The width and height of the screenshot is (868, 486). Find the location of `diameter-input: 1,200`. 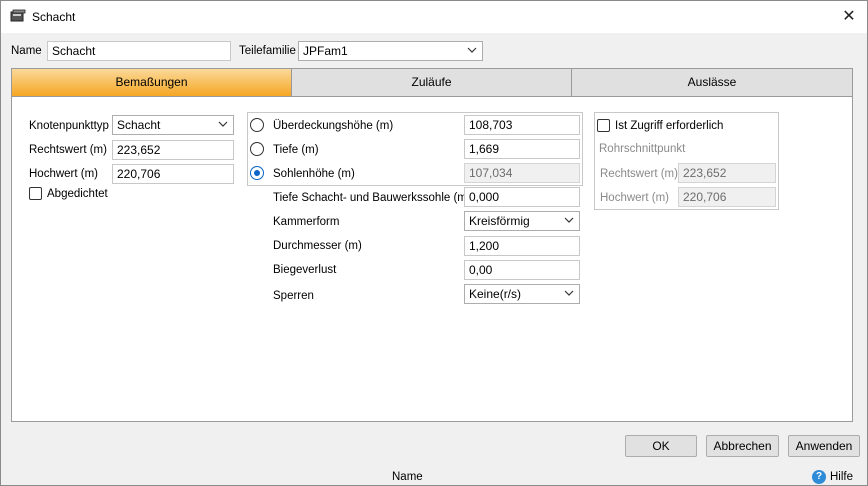

diameter-input: 1,200 is located at coordinates (522, 246).